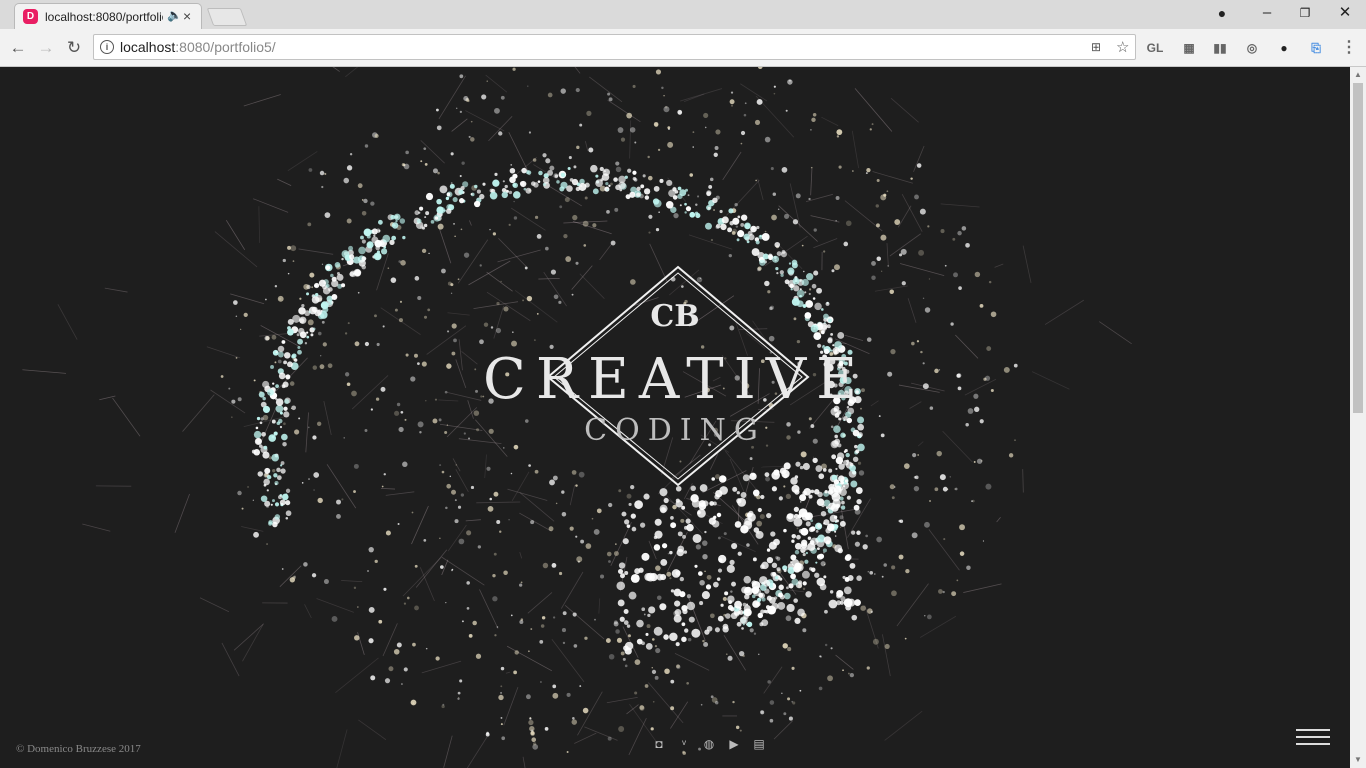 The height and width of the screenshot is (768, 1366). Describe the element at coordinates (148, 47) in the screenshot. I see `url-host: localhost` at that location.